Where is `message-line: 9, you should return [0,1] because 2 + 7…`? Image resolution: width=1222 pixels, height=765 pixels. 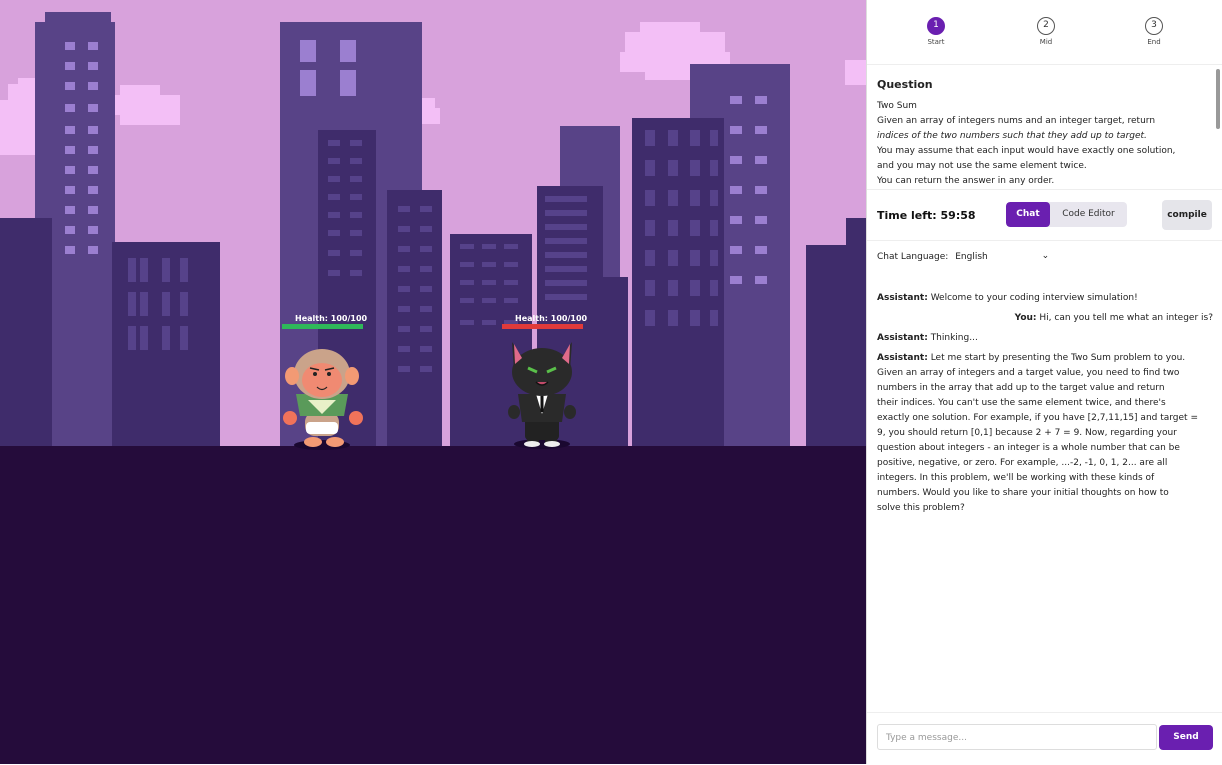
message-line: 9, you should return [0,1] because 2 + 7… is located at coordinates (1027, 433).